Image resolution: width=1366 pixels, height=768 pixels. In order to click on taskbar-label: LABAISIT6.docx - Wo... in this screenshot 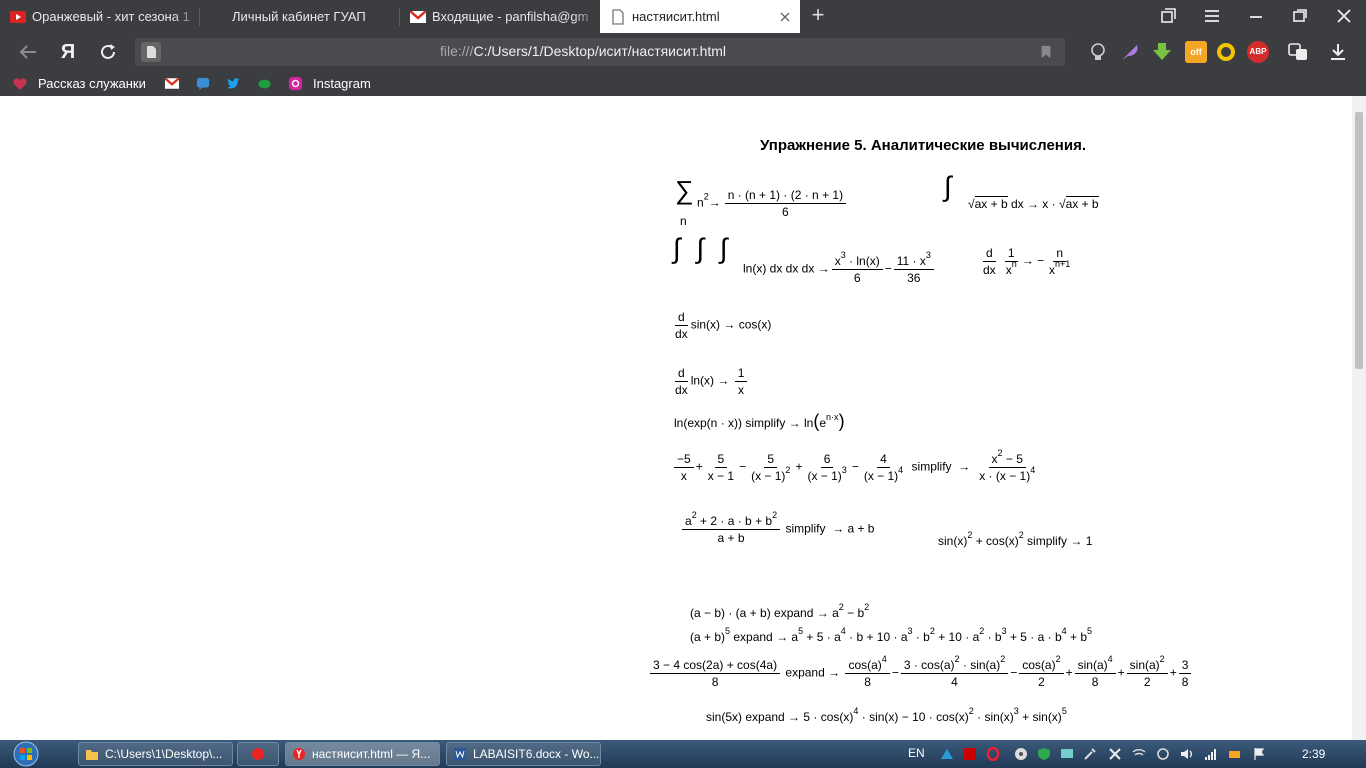, I will do `click(536, 754)`.